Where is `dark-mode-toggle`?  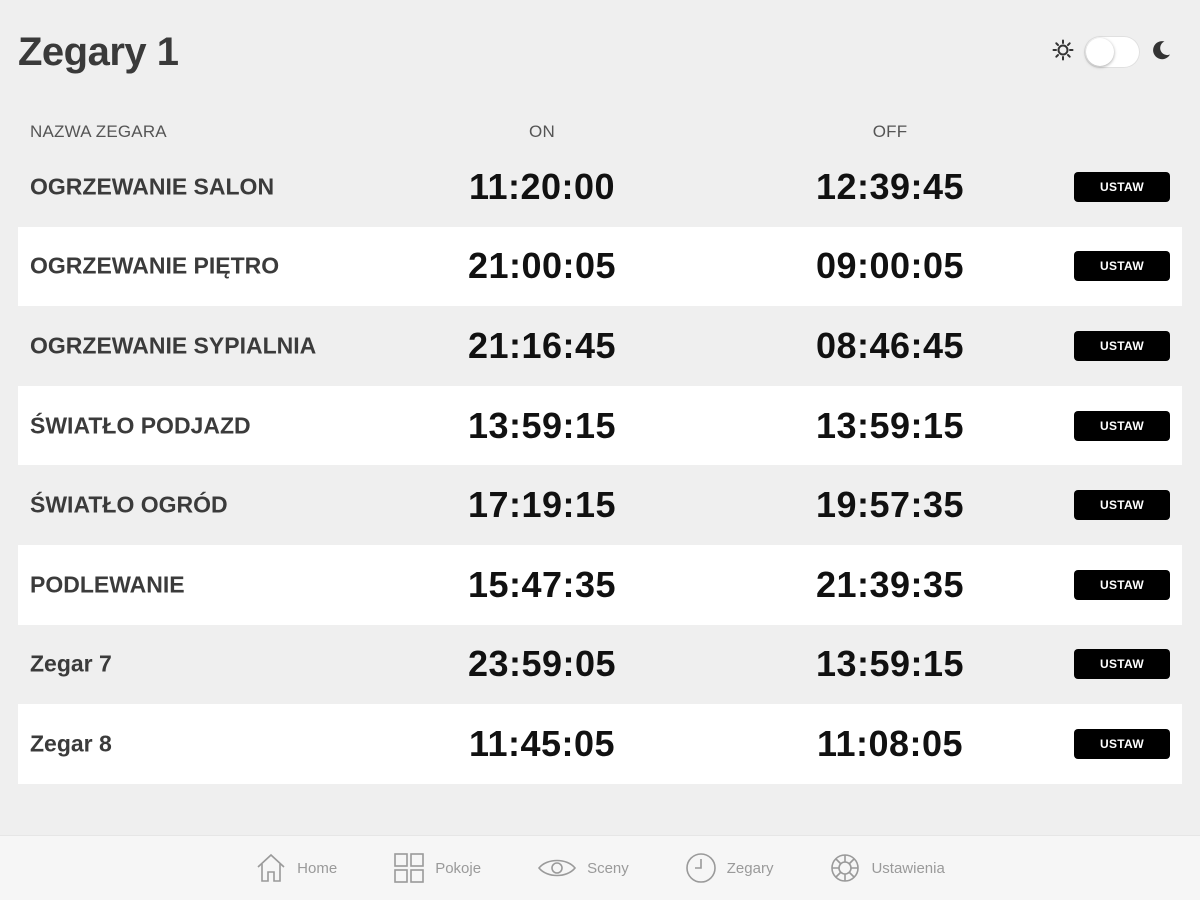
dark-mode-toggle is located at coordinates (1112, 52).